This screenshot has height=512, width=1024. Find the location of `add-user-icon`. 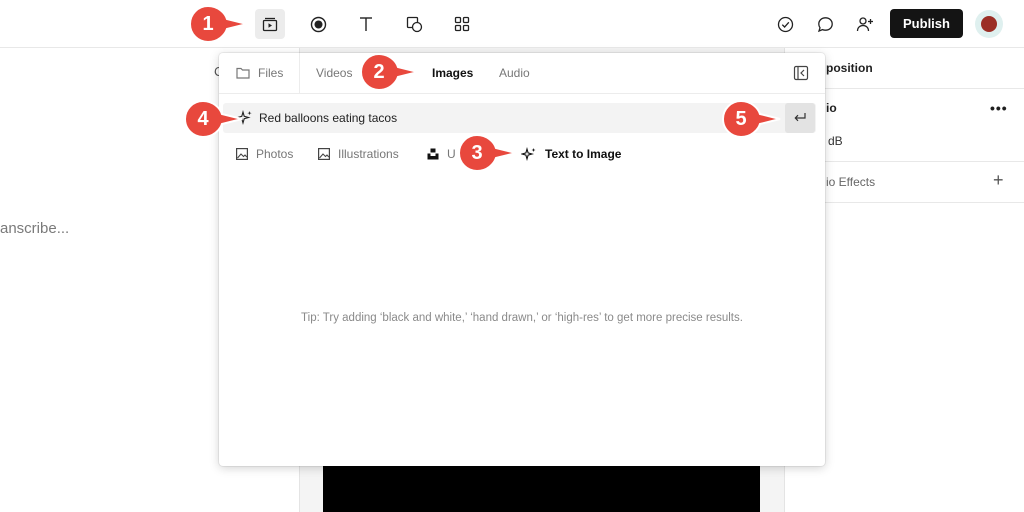

add-user-icon is located at coordinates (864, 23).